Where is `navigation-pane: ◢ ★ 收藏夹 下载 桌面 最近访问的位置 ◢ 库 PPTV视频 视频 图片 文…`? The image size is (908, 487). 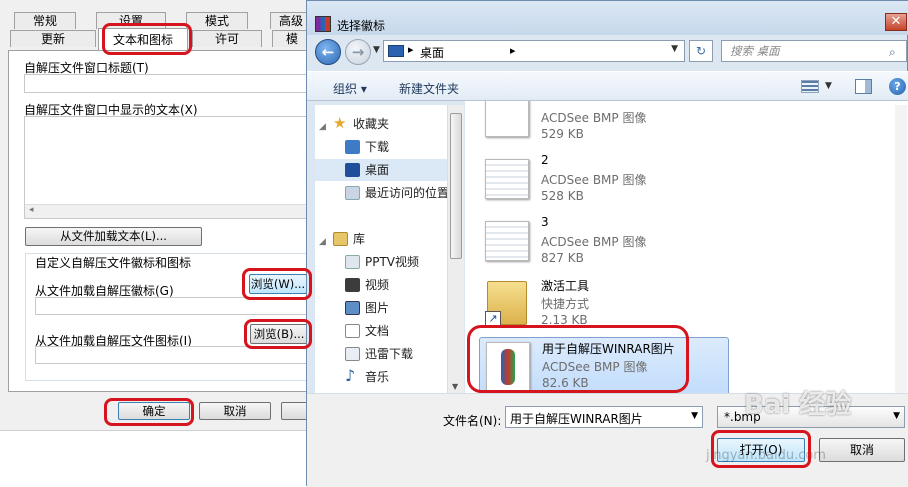
navigation-pane: ◢ ★ 收藏夹 下载 桌面 最近访问的位置 ◢ 库 PPTV视频 视频 图片 文… is located at coordinates (385, 249).